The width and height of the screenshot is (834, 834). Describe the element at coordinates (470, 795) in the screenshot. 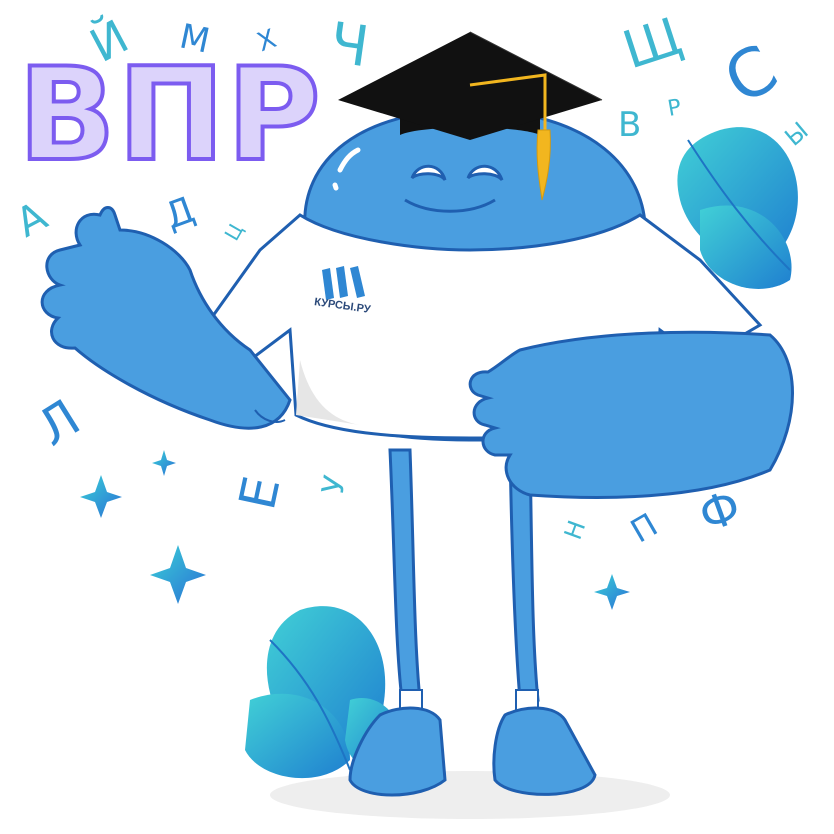

I see `ground-shadow` at that location.